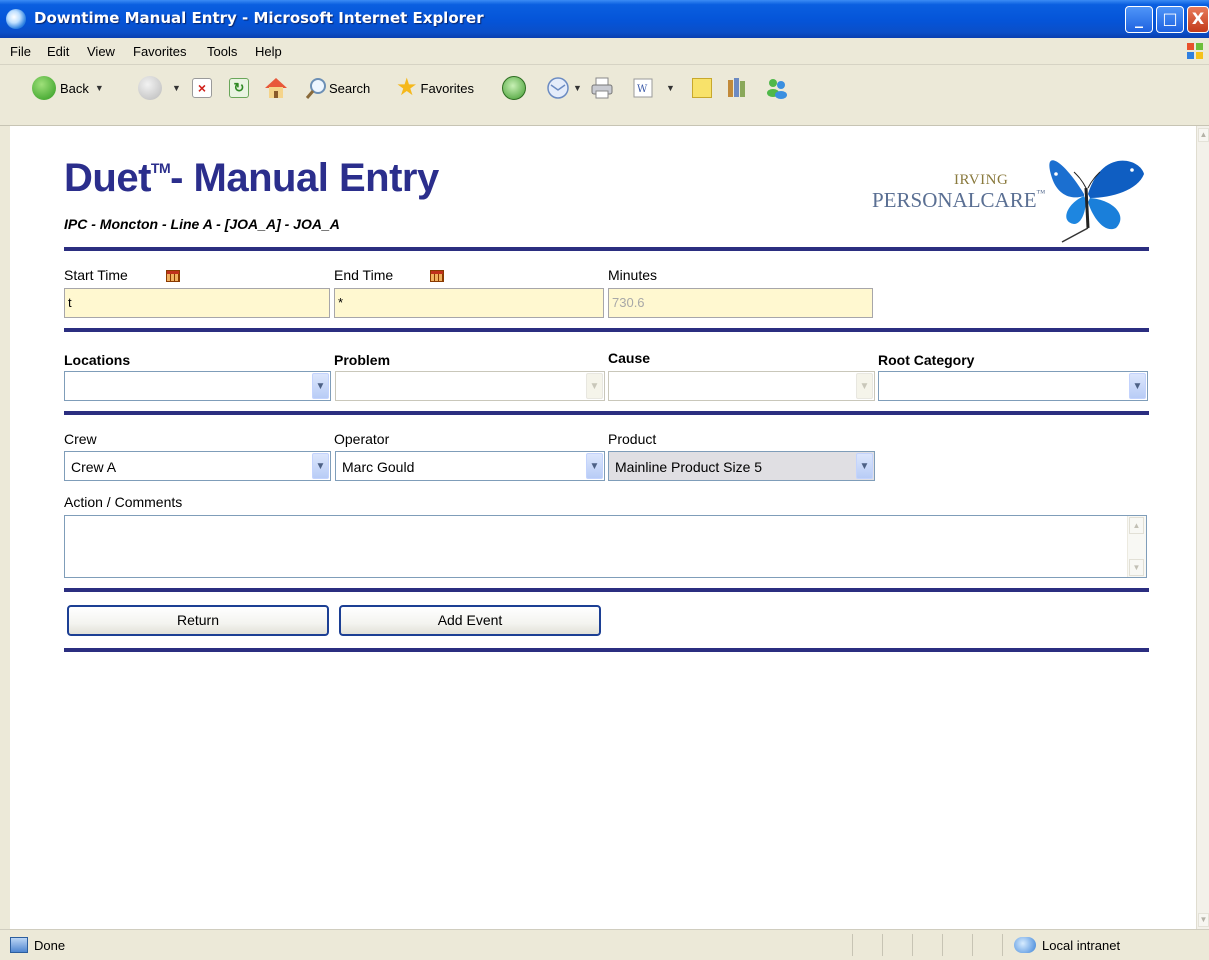 The height and width of the screenshot is (960, 1209). Describe the element at coordinates (447, 88) in the screenshot. I see `favorites-label: Favorites` at that location.